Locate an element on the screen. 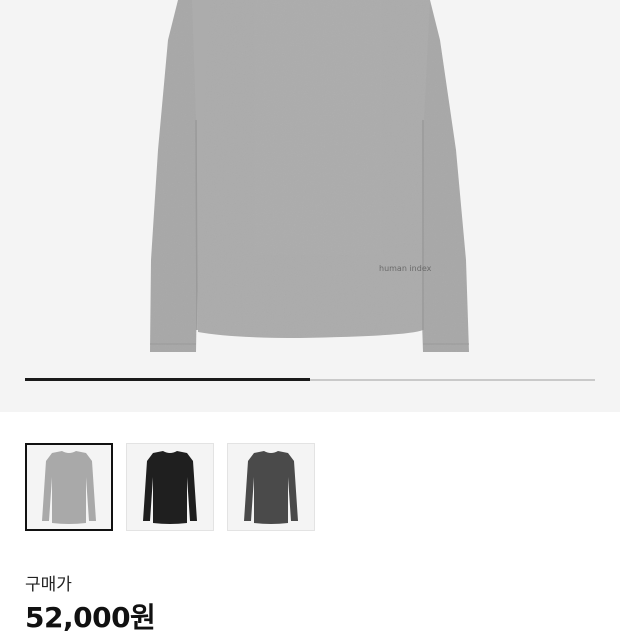 The width and height of the screenshot is (620, 636). price-label: 구매가 is located at coordinates (48, 585).